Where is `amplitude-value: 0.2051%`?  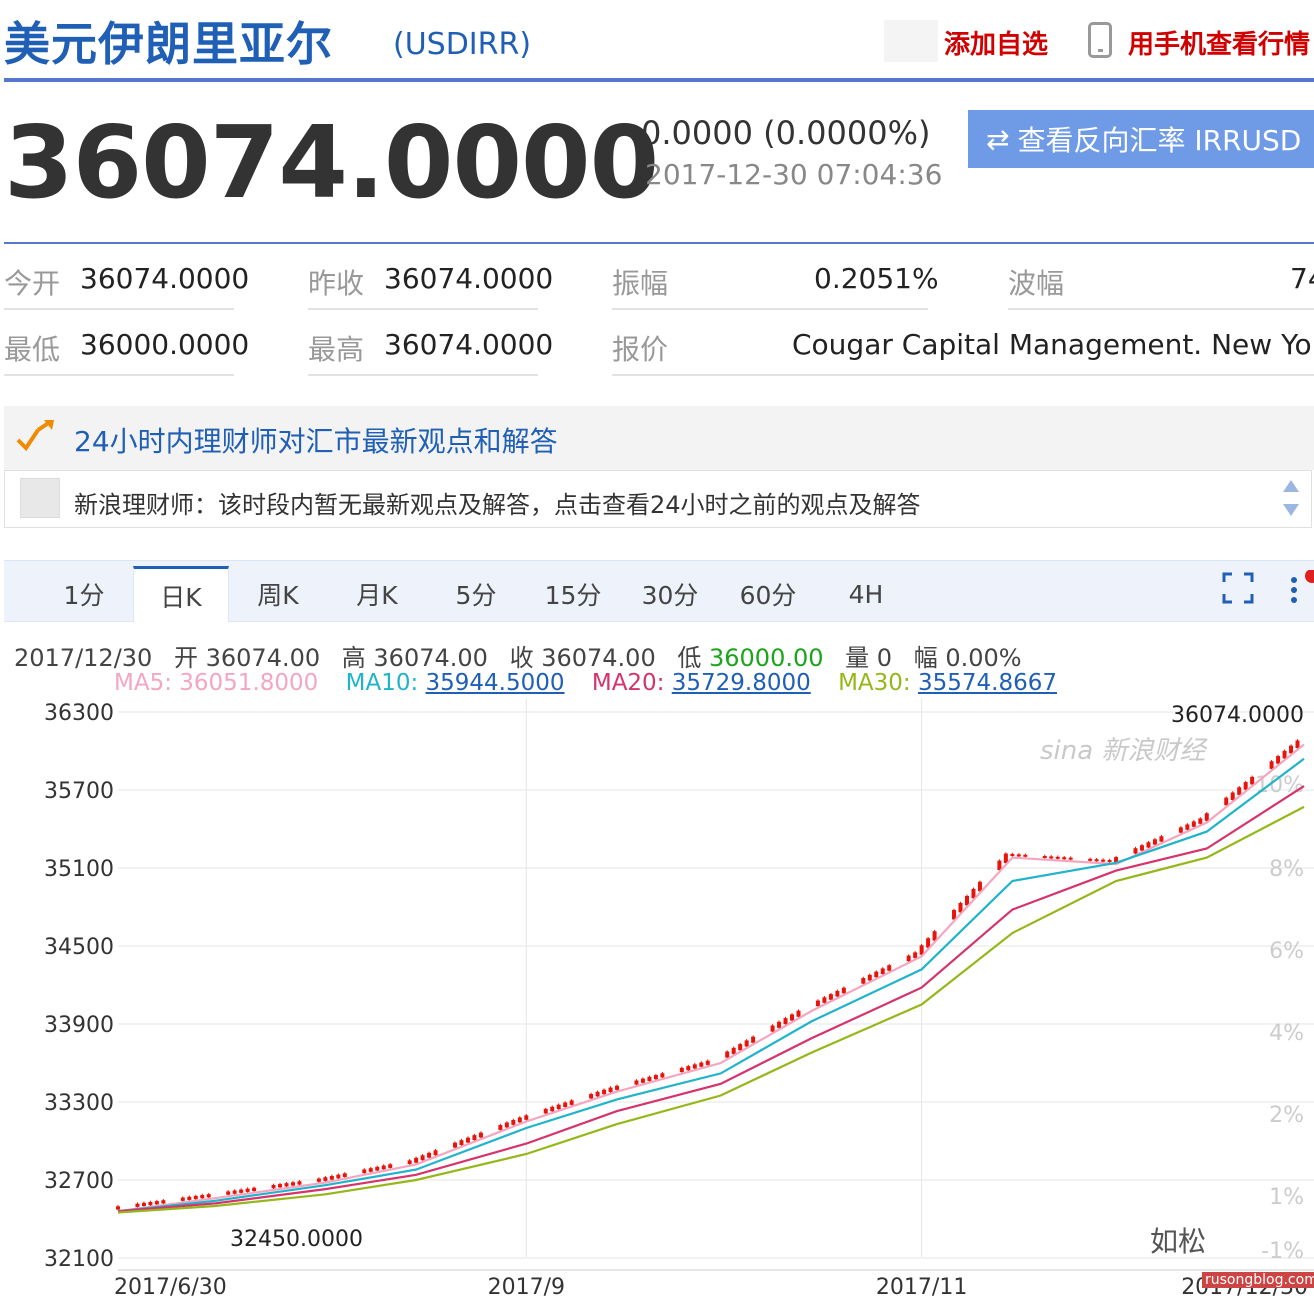
amplitude-value: 0.2051% is located at coordinates (876, 278).